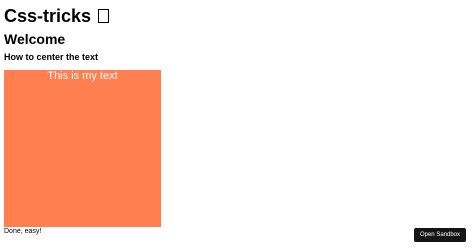  I want to click on footer-text: Done, easy!, so click(23, 231).